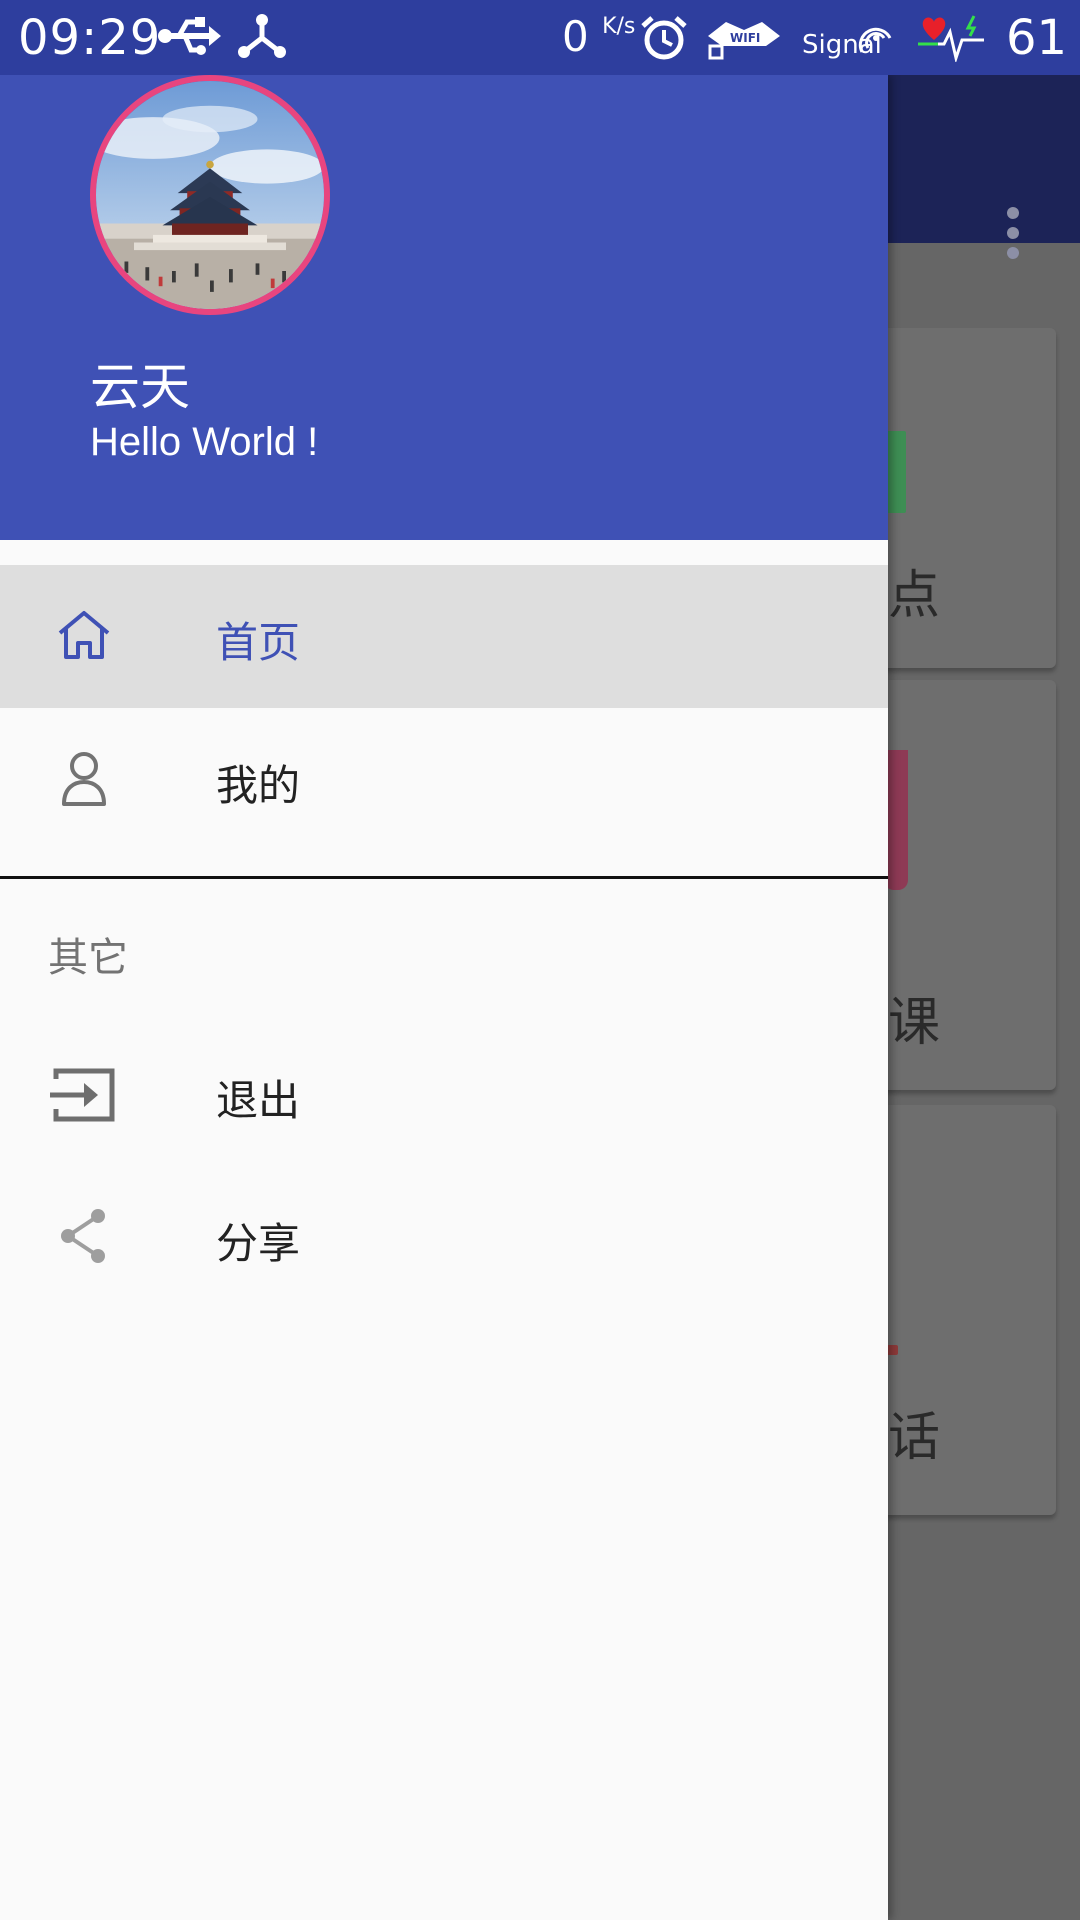 The height and width of the screenshot is (1920, 1080). Describe the element at coordinates (914, 1023) in the screenshot. I see `card-text: 课` at that location.